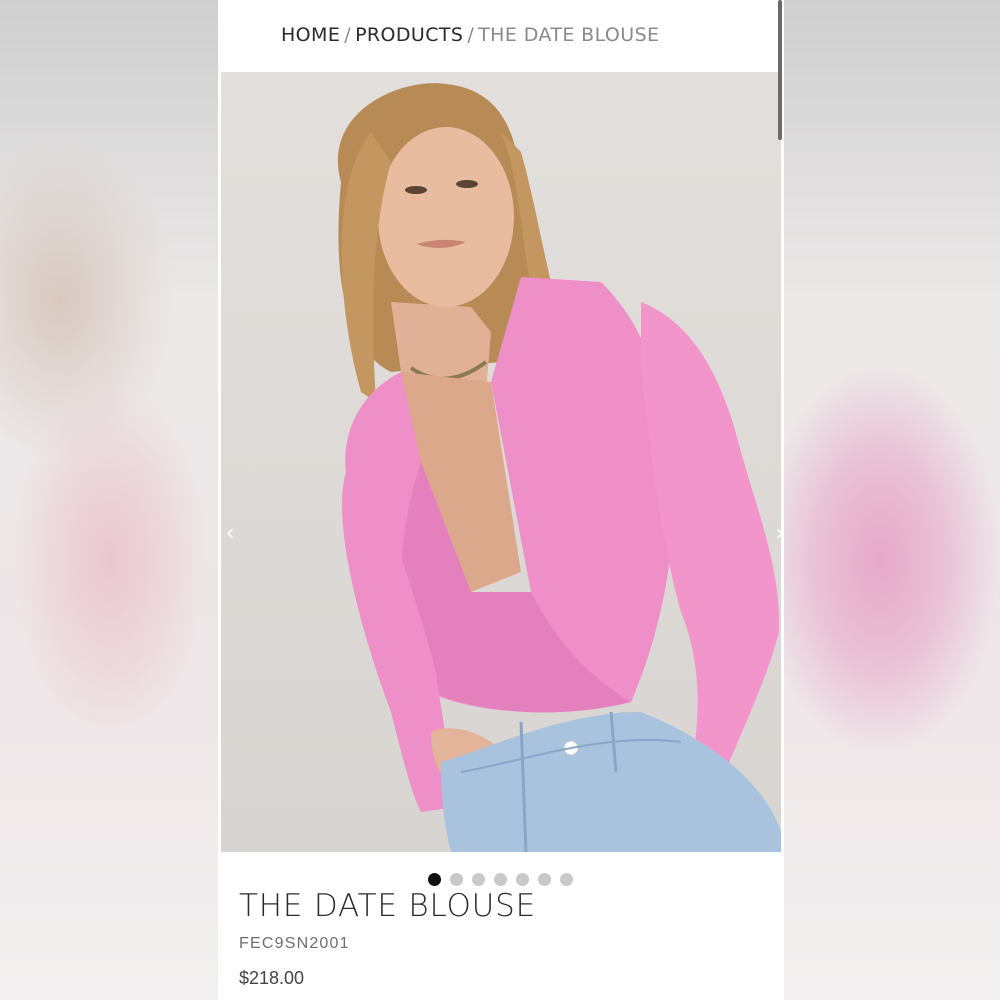  I want to click on chevron-left-icon: ‹, so click(230, 534).